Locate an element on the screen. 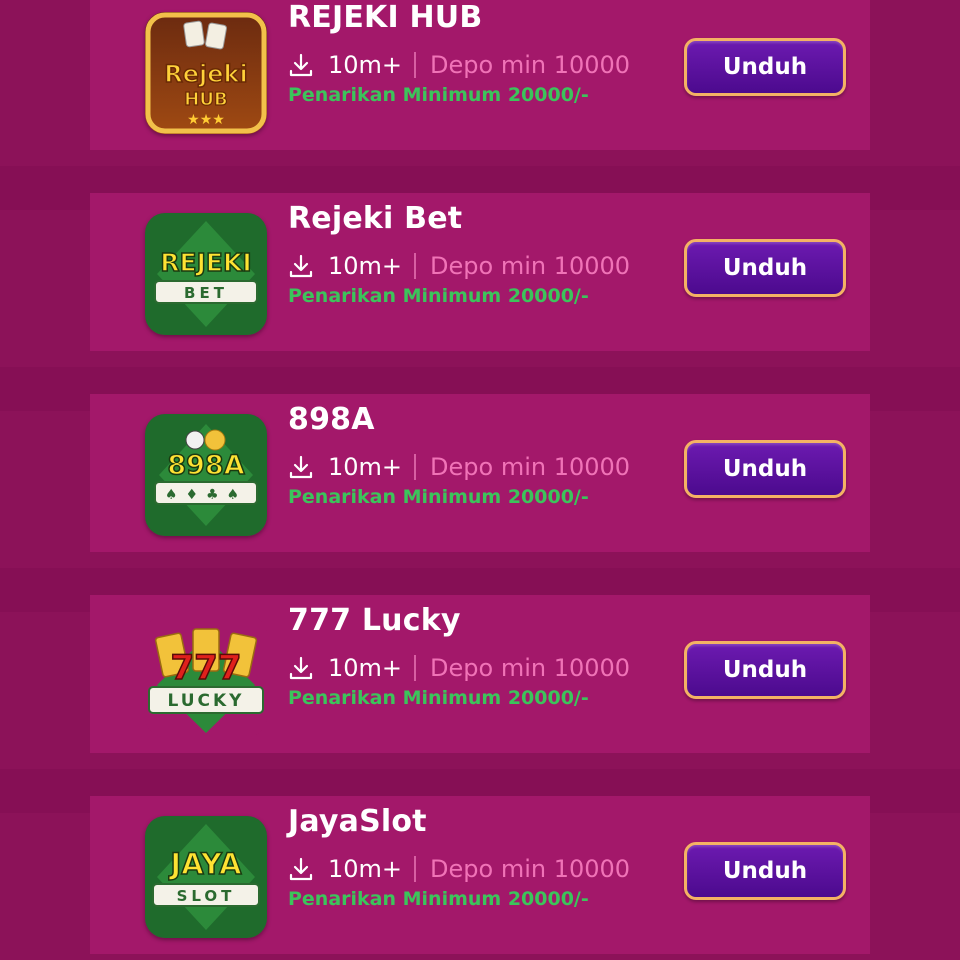  app-title: 898A is located at coordinates (331, 419).